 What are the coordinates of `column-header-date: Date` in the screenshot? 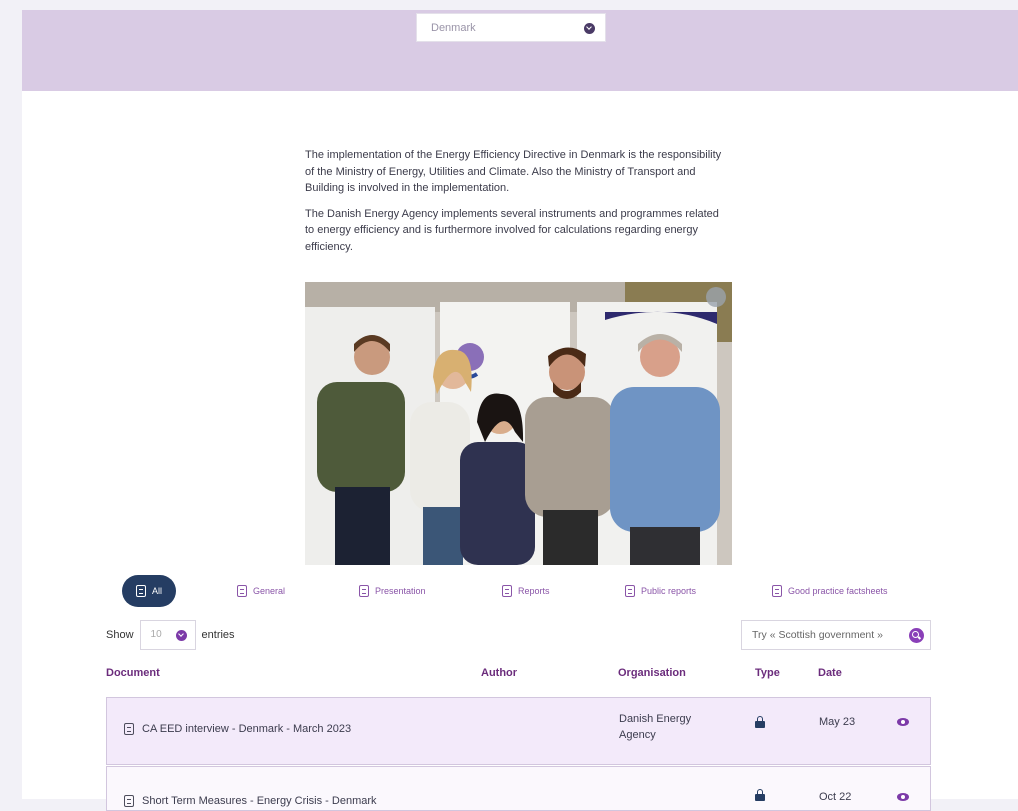 It's located at (830, 673).